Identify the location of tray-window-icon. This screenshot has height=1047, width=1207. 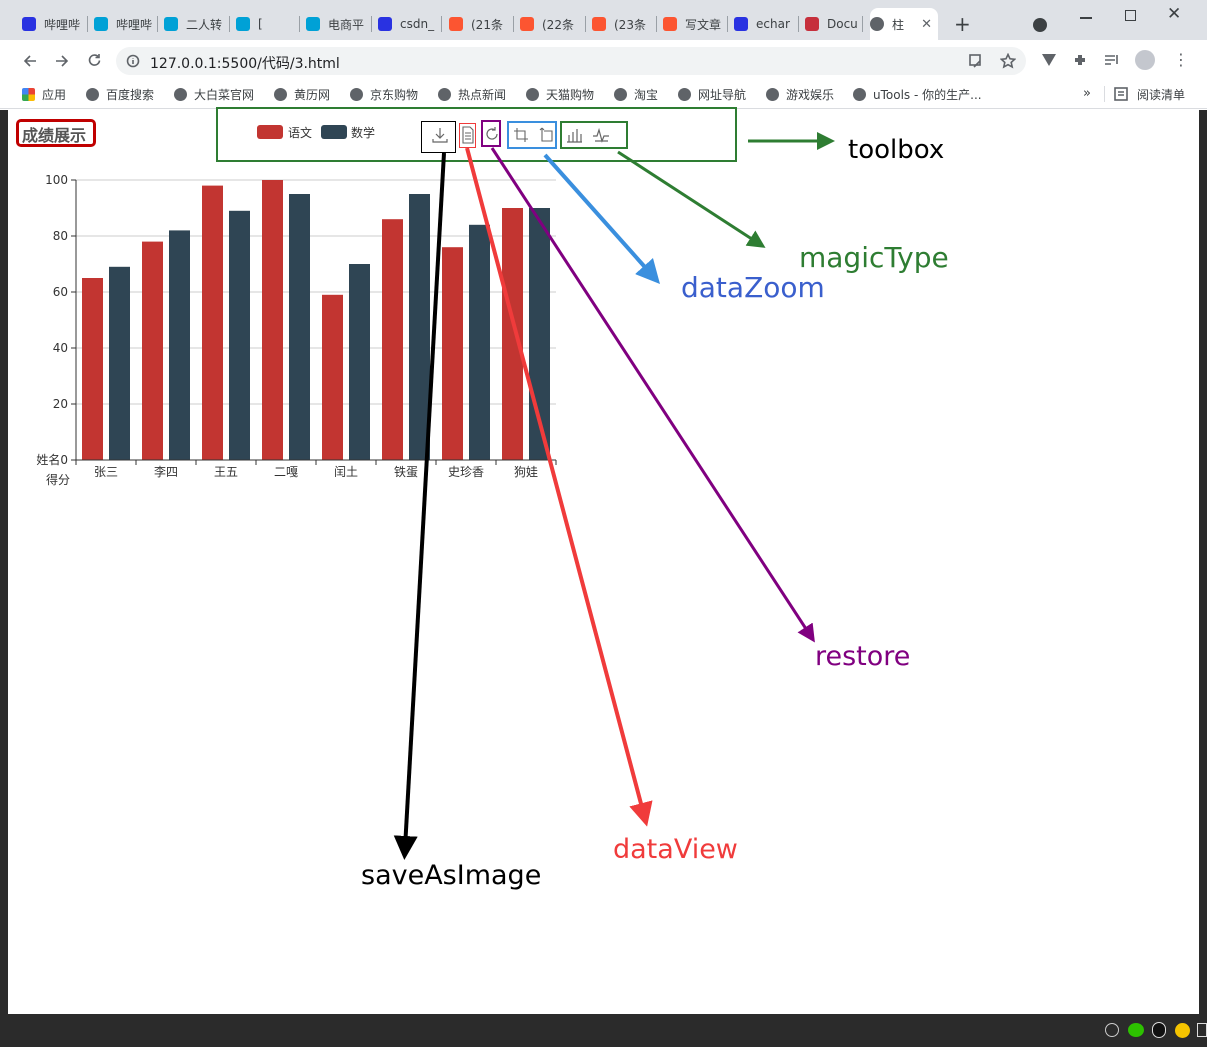
(1202, 1030).